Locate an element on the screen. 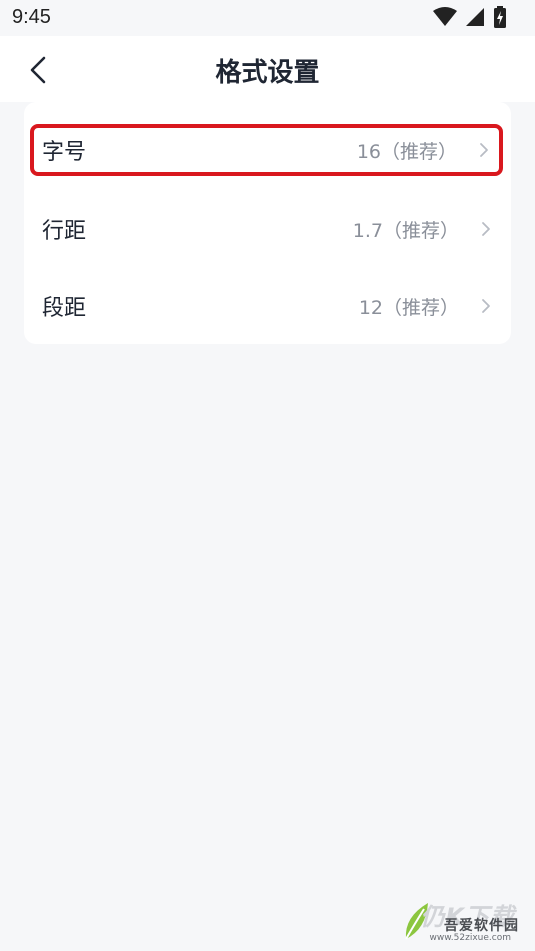 The height and width of the screenshot is (951, 535). setting-label: 行距 is located at coordinates (64, 231).